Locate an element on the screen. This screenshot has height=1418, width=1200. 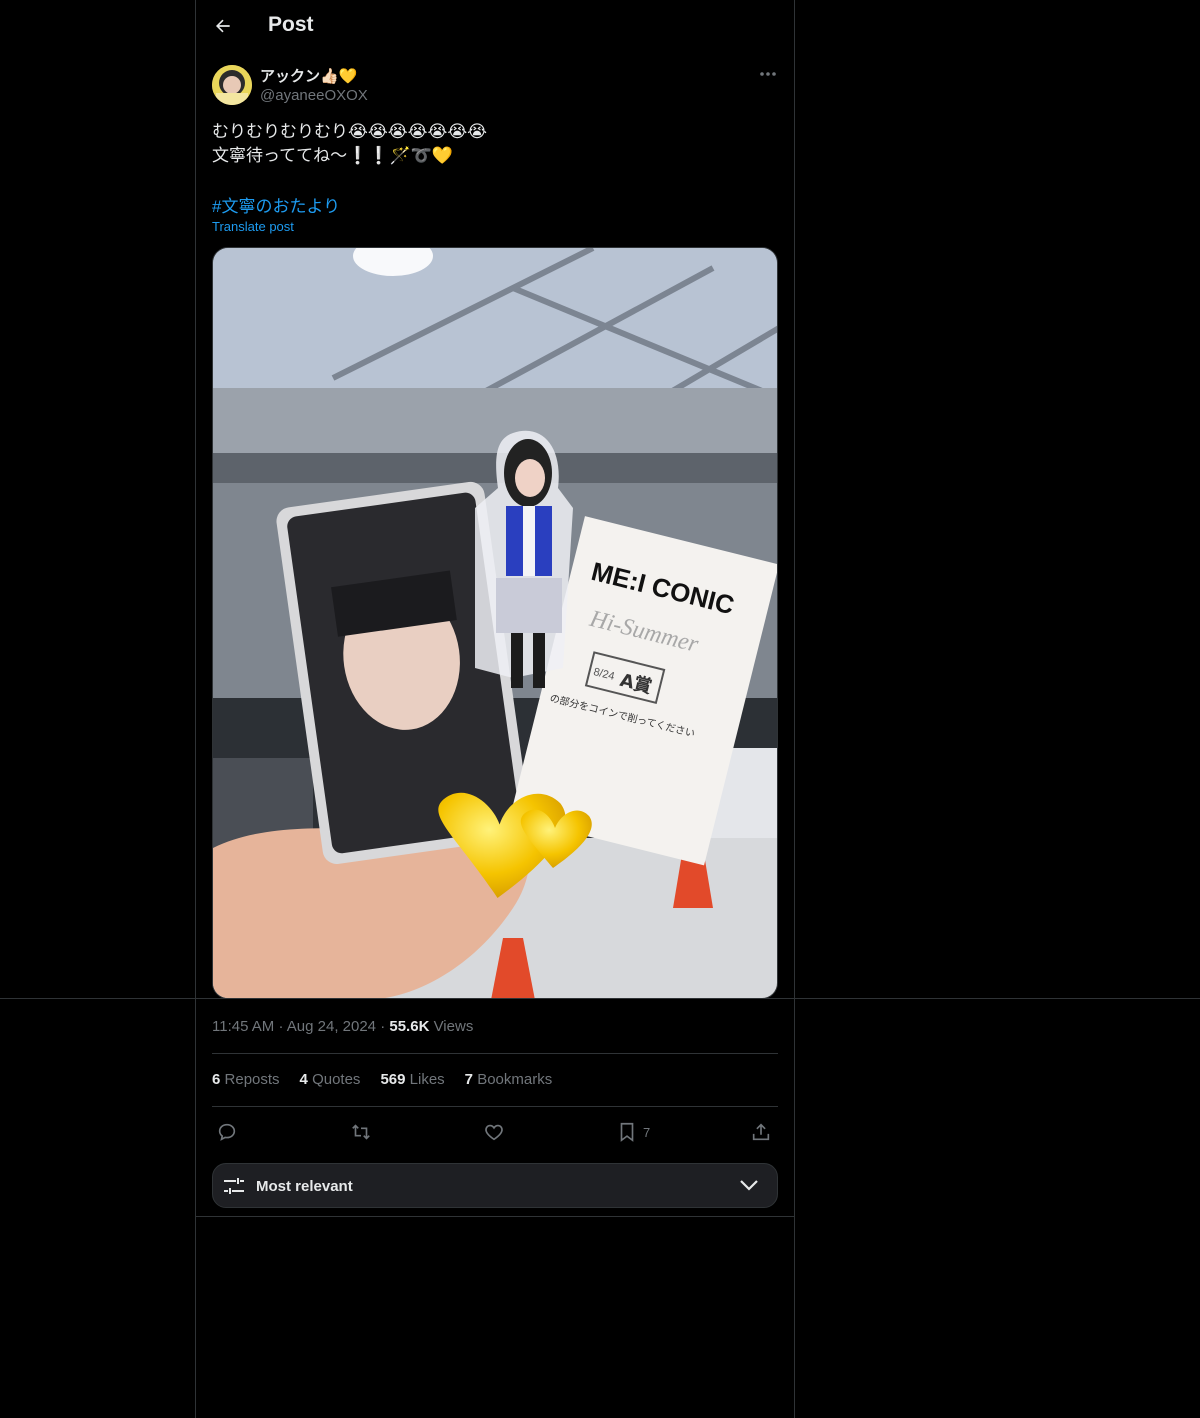
author-name: アックン👍🏻💛 is located at coordinates (308, 75).